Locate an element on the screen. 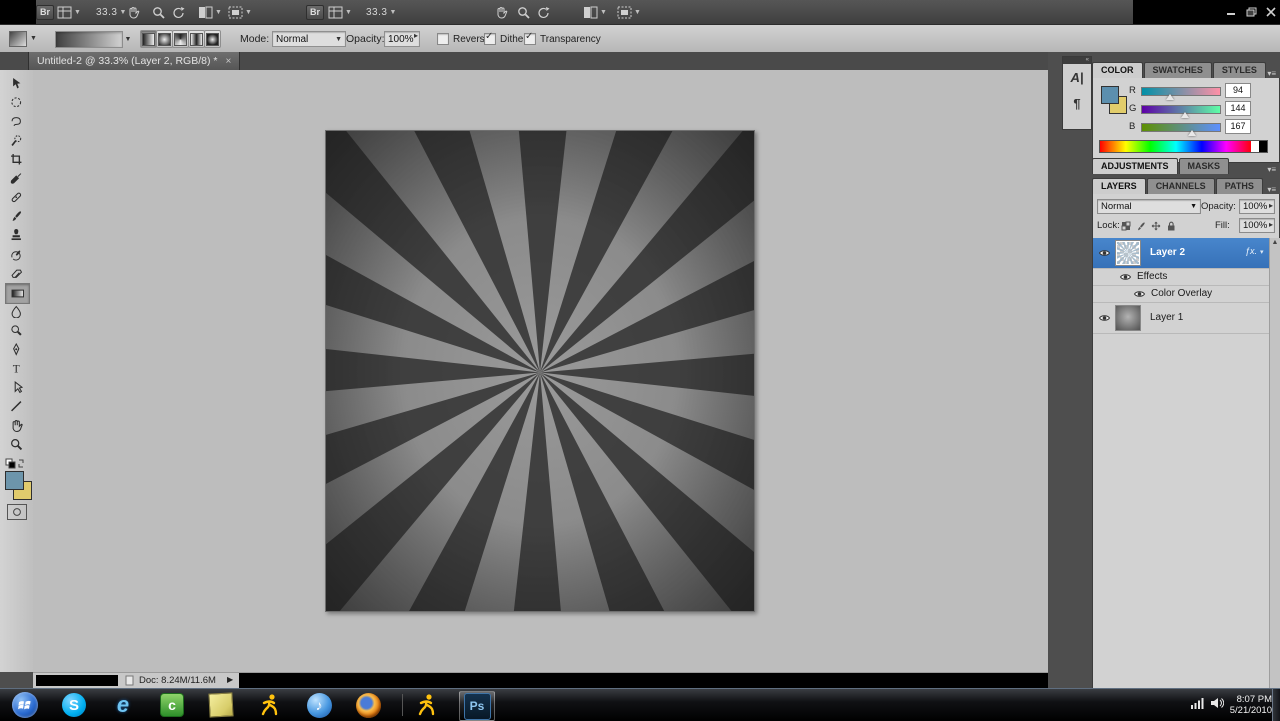  layers-tab-layers: LAYERS is located at coordinates (1119, 186).